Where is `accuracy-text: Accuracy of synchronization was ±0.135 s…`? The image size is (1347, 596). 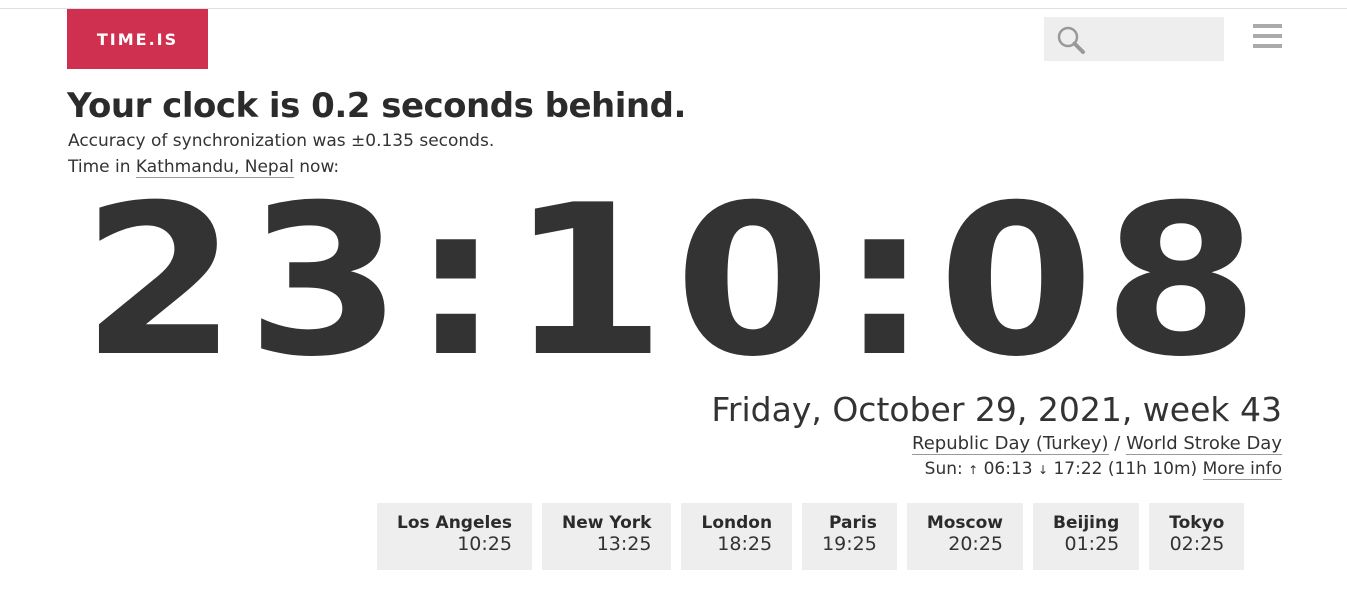 accuracy-text: Accuracy of synchronization was ±0.135 s… is located at coordinates (281, 141).